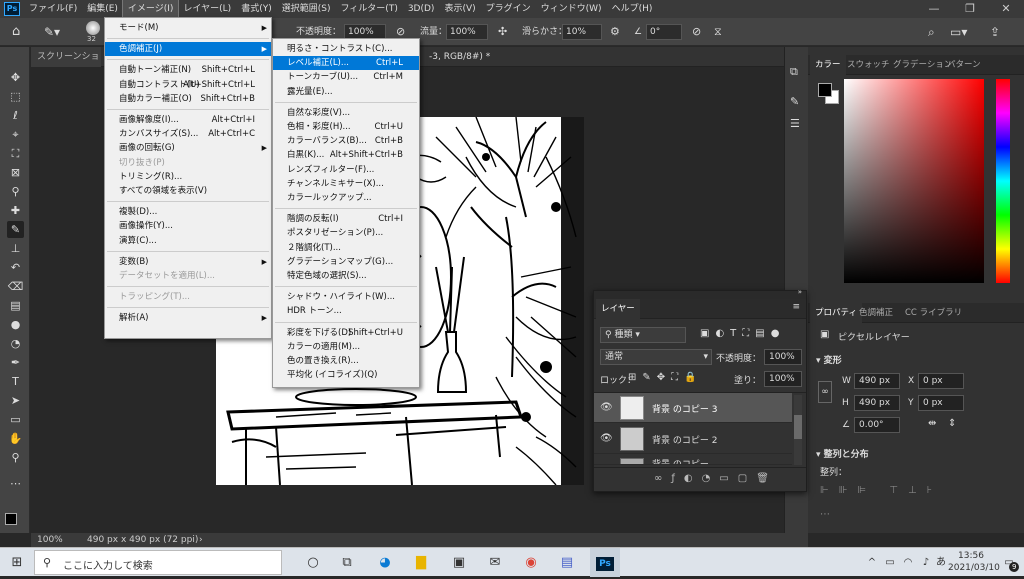  I want to click on menu-item: 画像解像度(I)... Alt+Ctrl+I, so click(188, 120).